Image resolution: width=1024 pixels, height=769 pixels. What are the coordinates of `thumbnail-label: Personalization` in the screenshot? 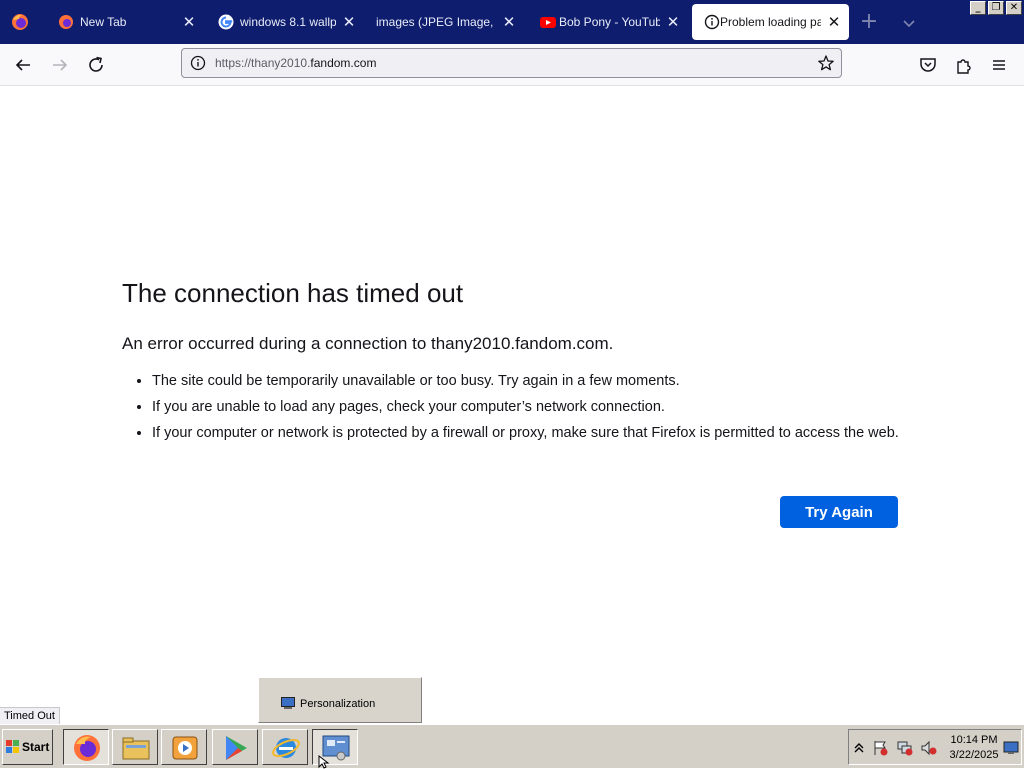 It's located at (338, 704).